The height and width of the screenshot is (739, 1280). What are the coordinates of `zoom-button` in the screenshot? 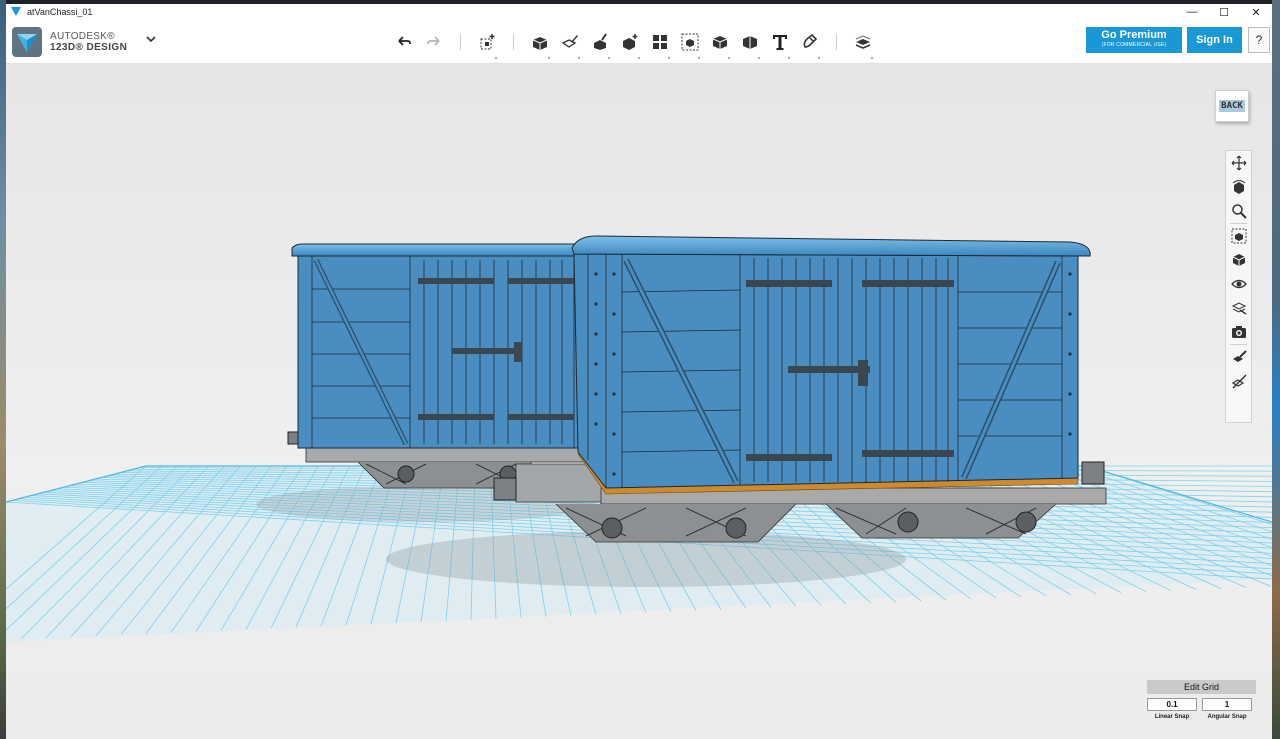 It's located at (1238, 211).